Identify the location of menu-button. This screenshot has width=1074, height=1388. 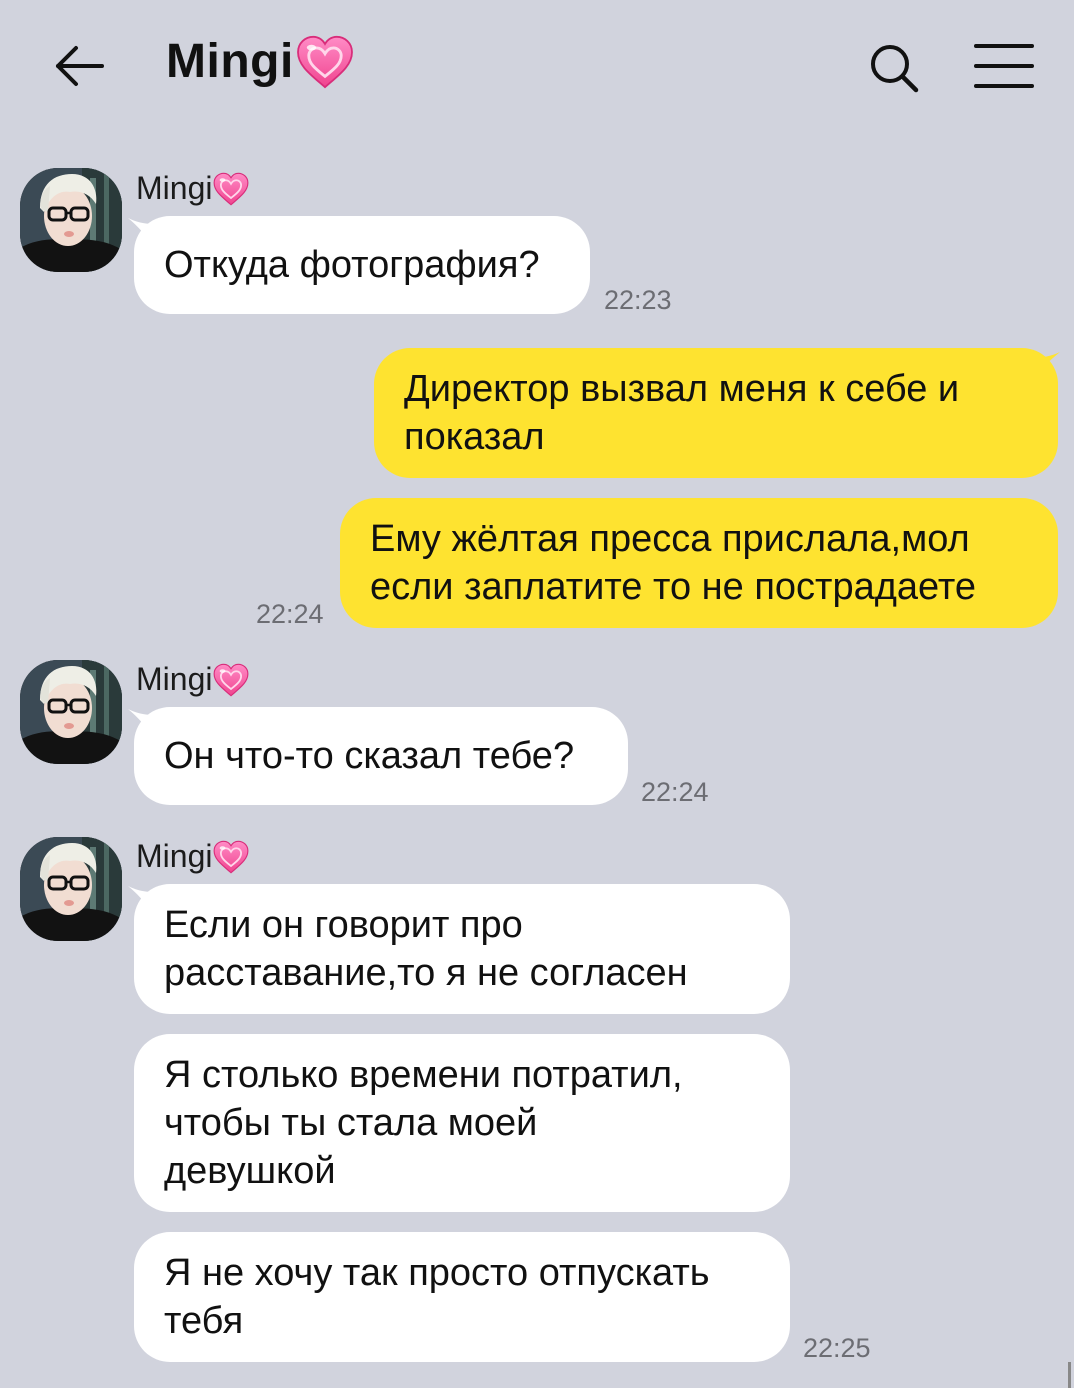
(1004, 66).